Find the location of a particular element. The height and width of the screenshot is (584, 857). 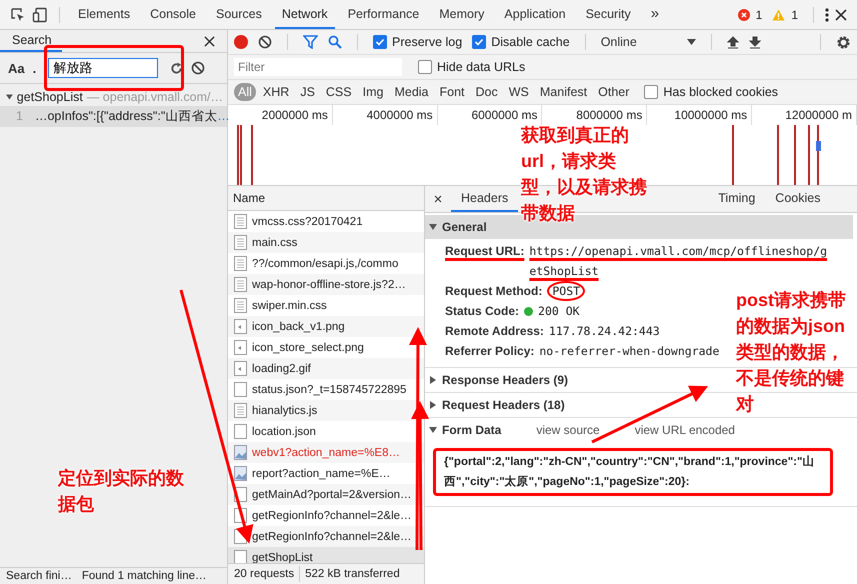

search-icon is located at coordinates (335, 42).